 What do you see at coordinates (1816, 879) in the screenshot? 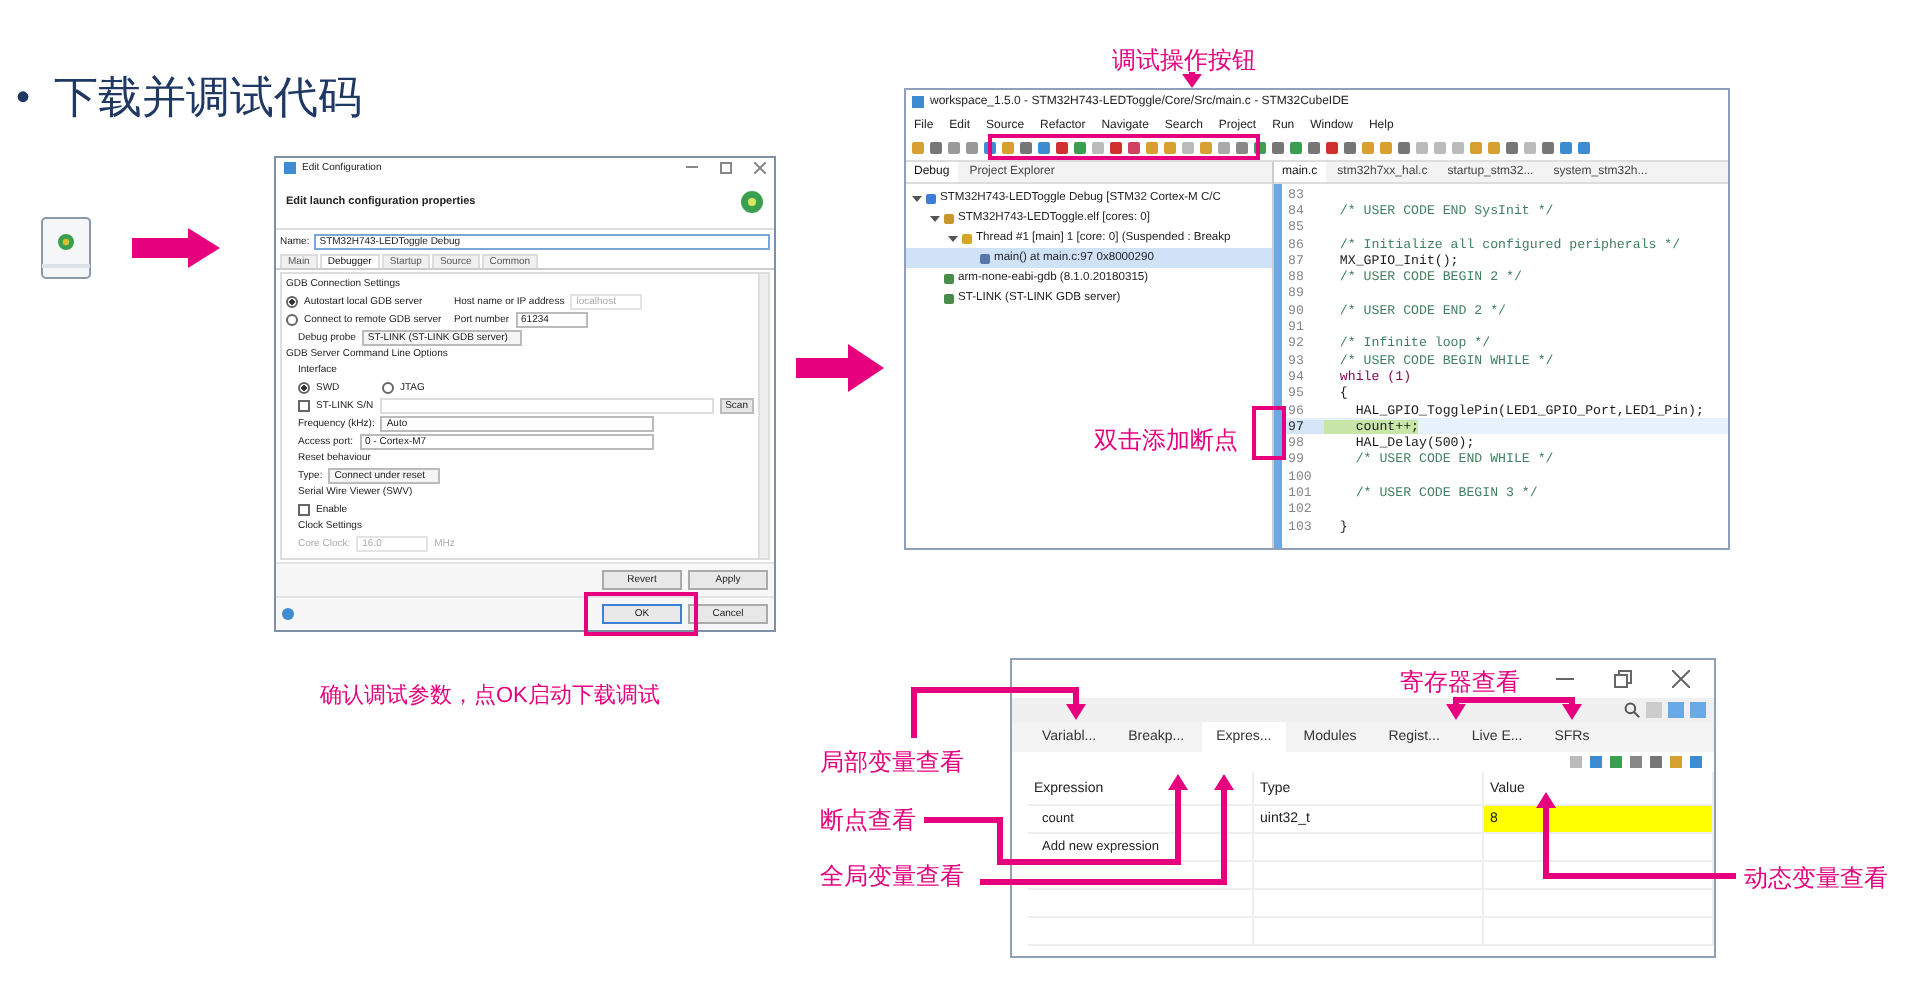
I see `annotation-label: 动态变量查看` at bounding box center [1816, 879].